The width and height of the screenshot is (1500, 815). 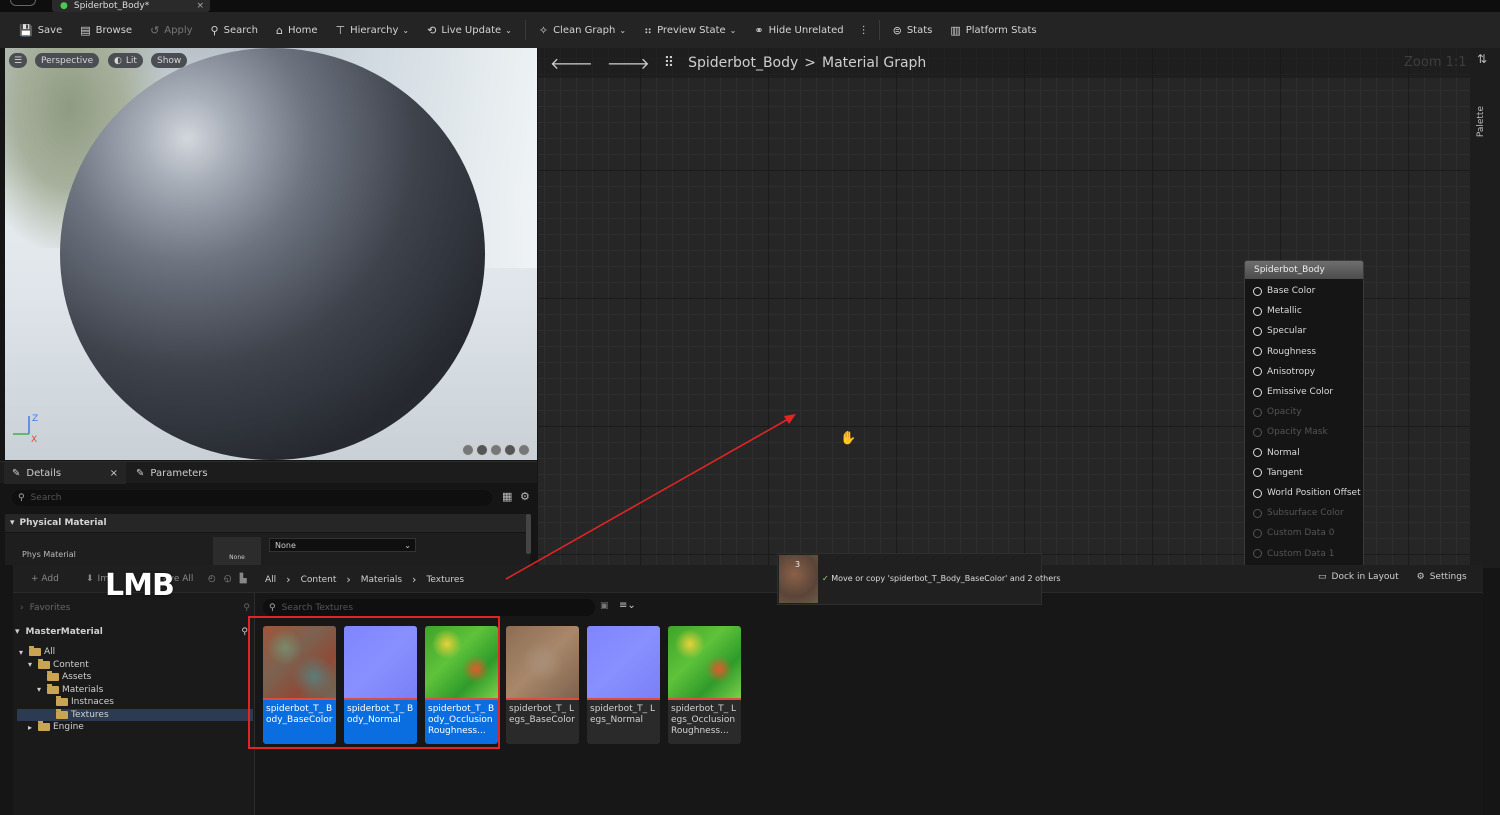 I want to click on settings-button: ⚙ Settings, so click(x=1442, y=577).